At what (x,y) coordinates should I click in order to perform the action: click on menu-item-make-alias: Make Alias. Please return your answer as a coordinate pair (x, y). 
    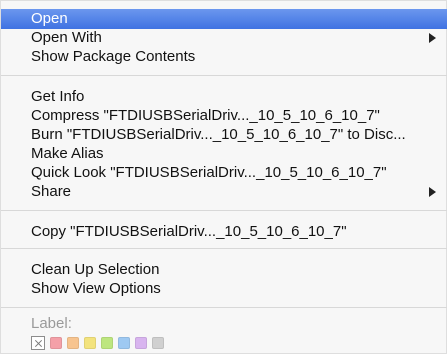
    Looking at the image, I should click on (224, 154).